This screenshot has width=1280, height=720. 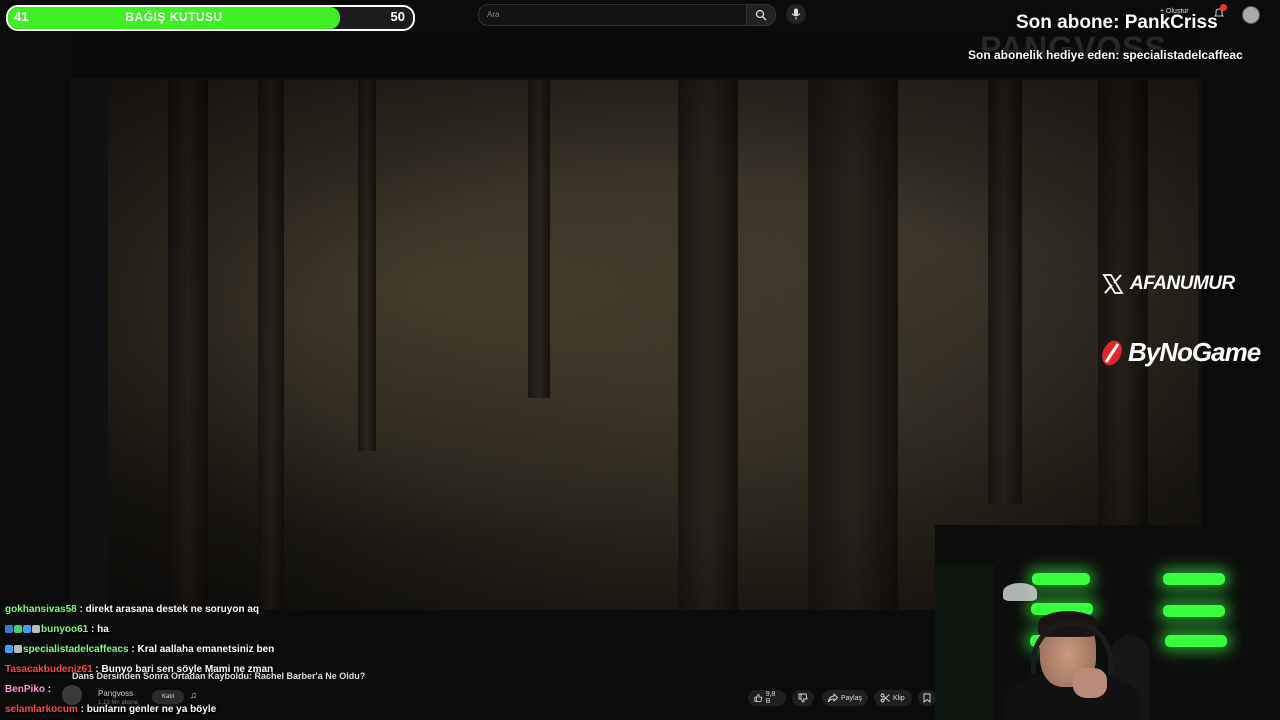 I want to click on chat-username: selamlarkocum, so click(x=41, y=709).